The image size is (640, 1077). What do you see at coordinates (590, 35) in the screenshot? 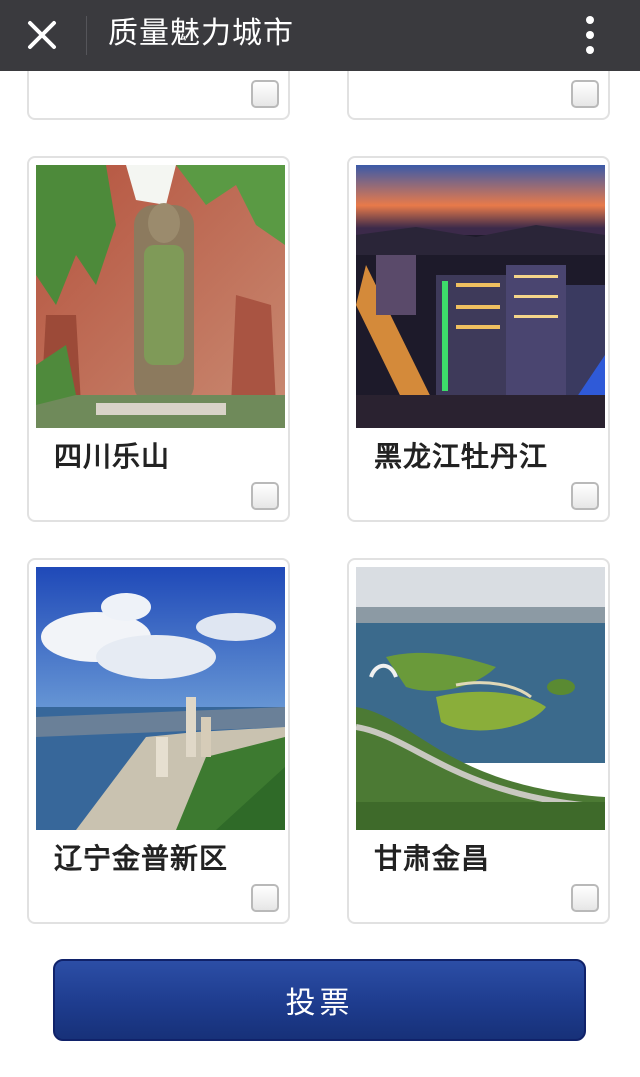
I see `more-vertical-icon` at bounding box center [590, 35].